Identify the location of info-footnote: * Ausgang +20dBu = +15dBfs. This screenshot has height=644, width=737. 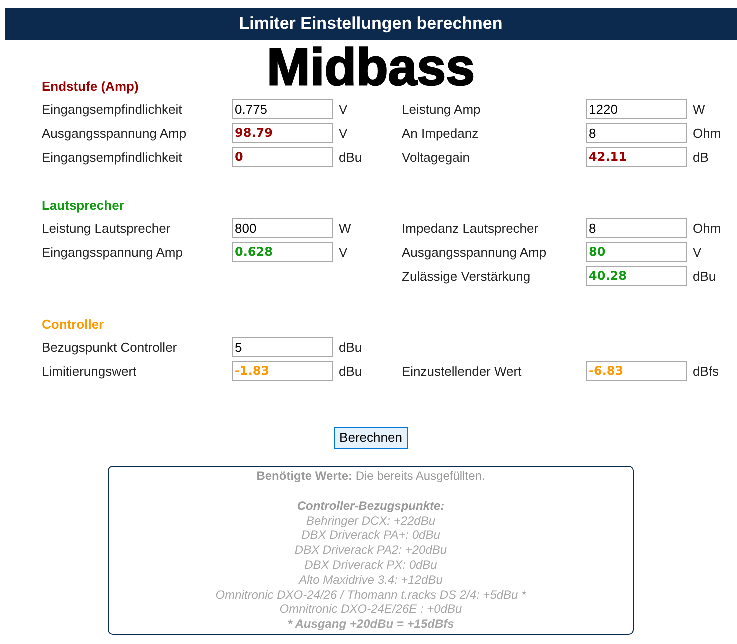
(371, 624).